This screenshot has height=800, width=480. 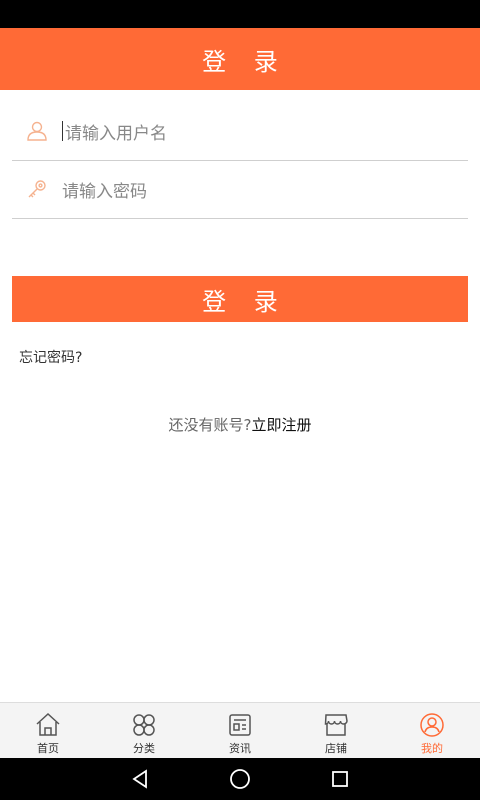 I want to click on key-icon, so click(x=37, y=189).